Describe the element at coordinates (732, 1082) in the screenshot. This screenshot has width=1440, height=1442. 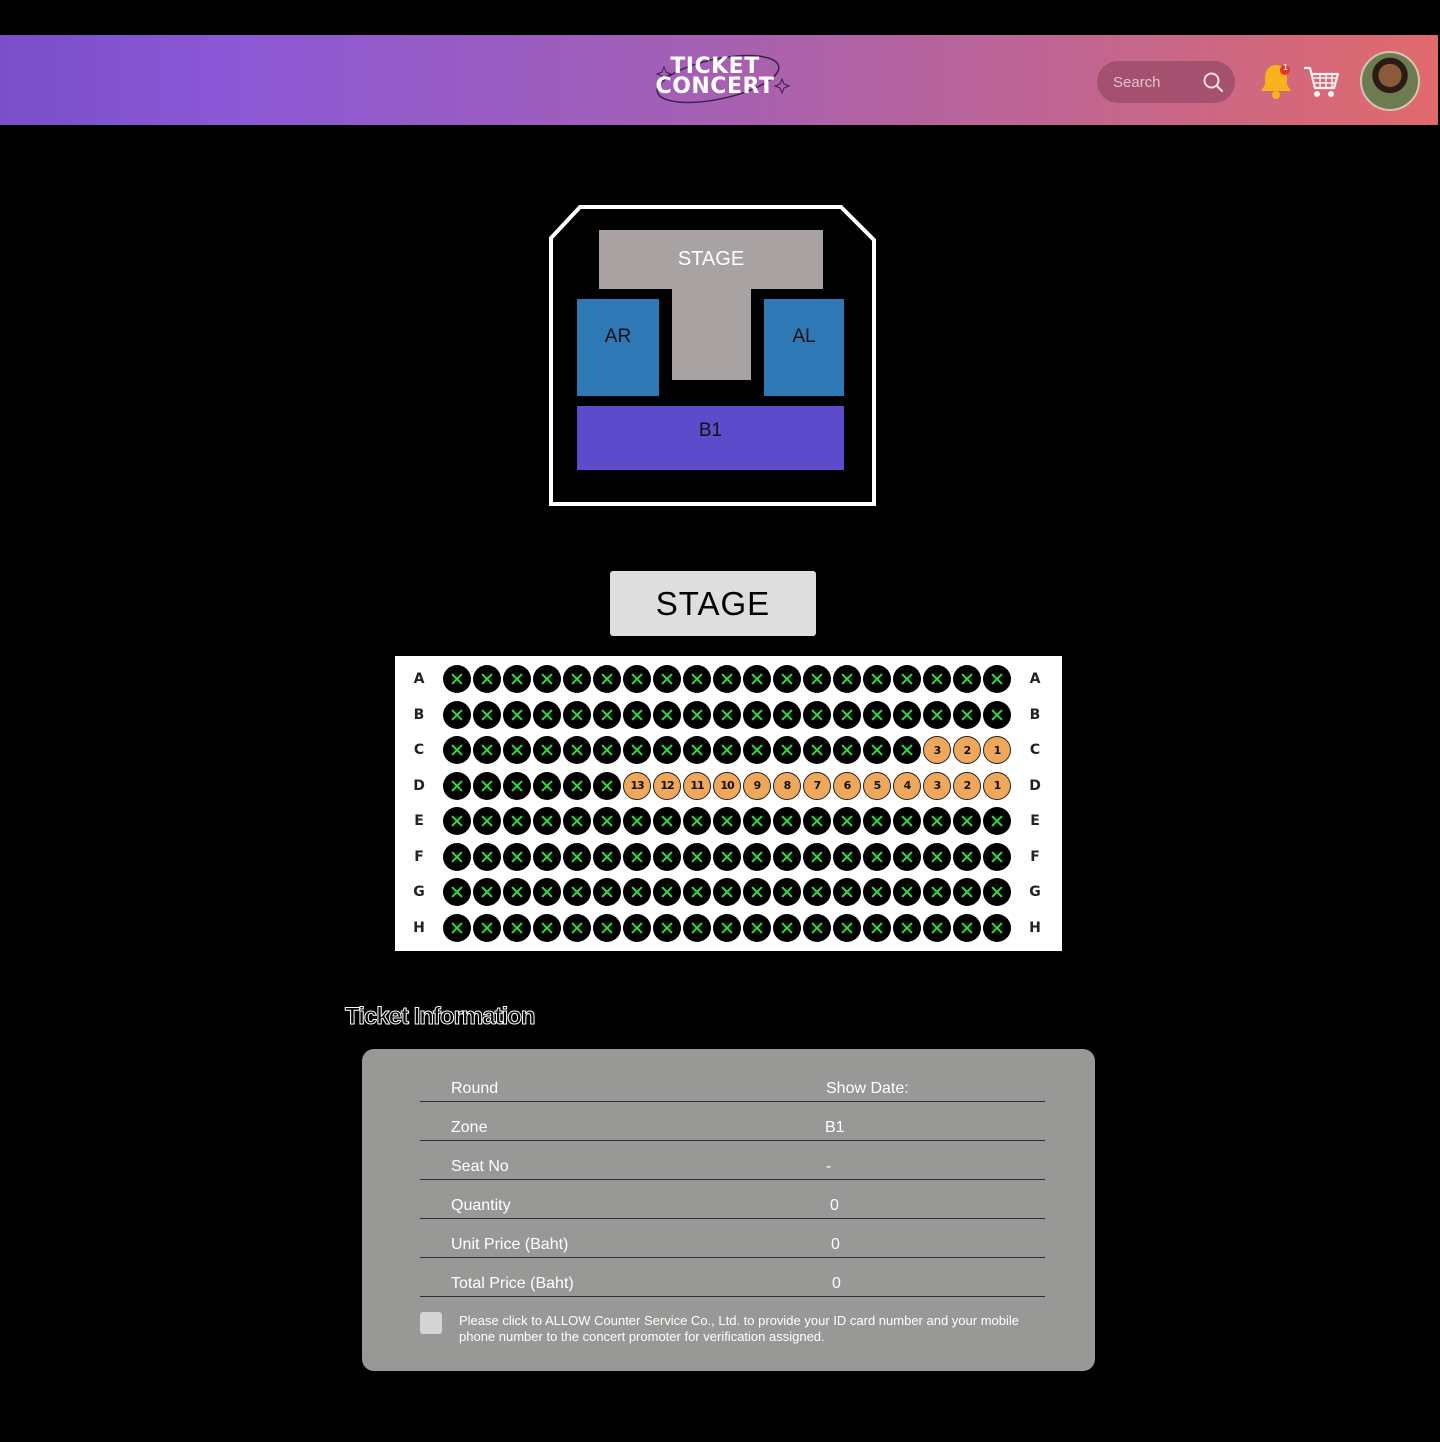
I see `ticket-info-row-round: Round Show Date:` at that location.